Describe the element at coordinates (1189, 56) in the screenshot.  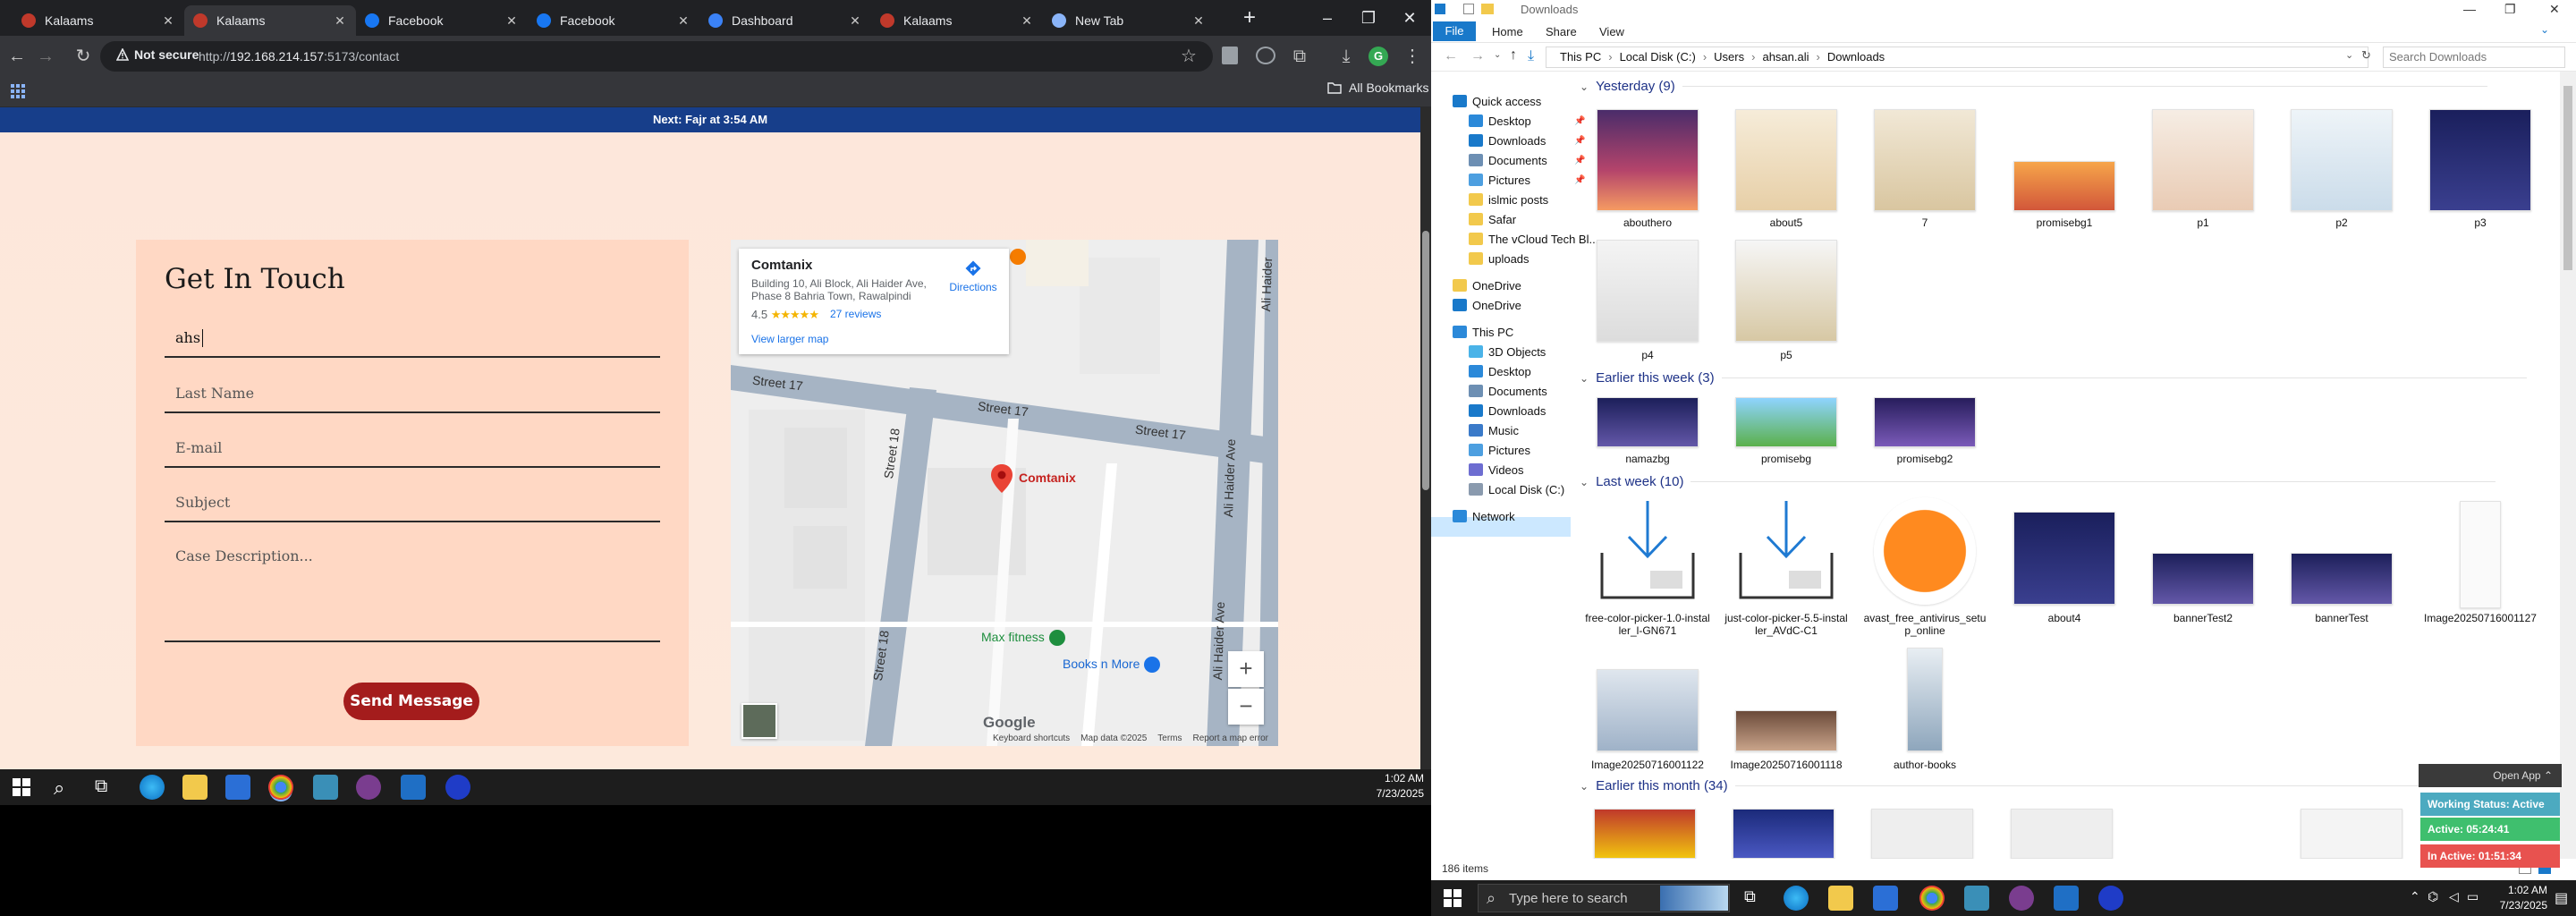
I see `bookmark-star-icon: ☆` at that location.